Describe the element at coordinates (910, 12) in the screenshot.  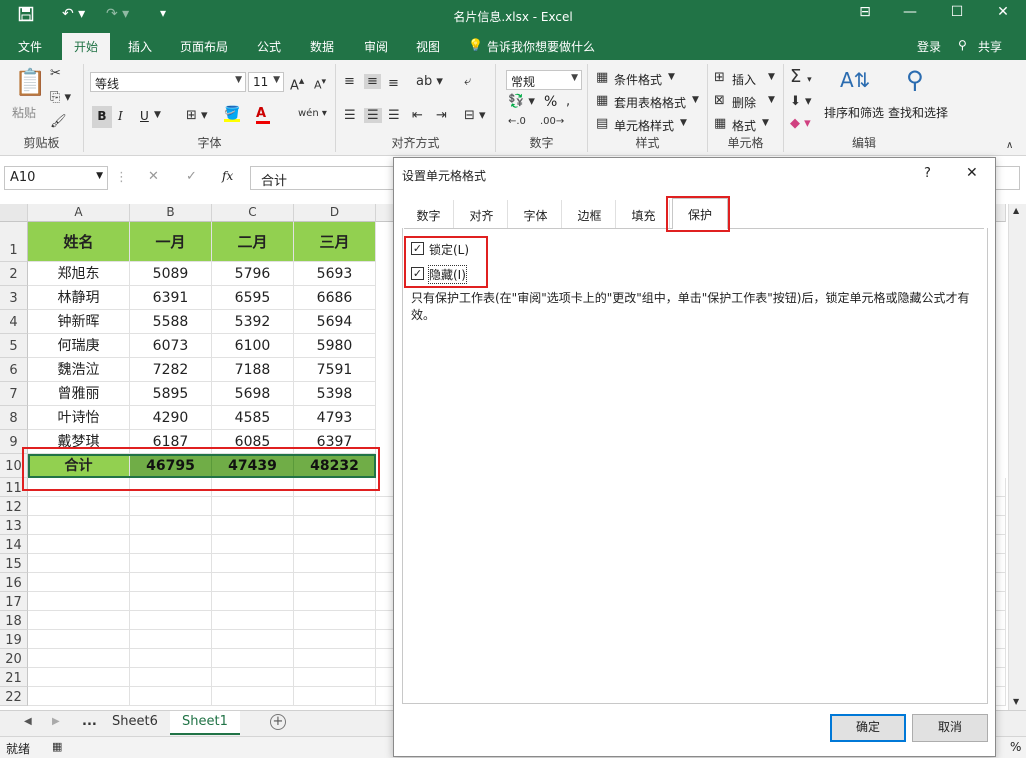
I see `minimize-button: —` at that location.